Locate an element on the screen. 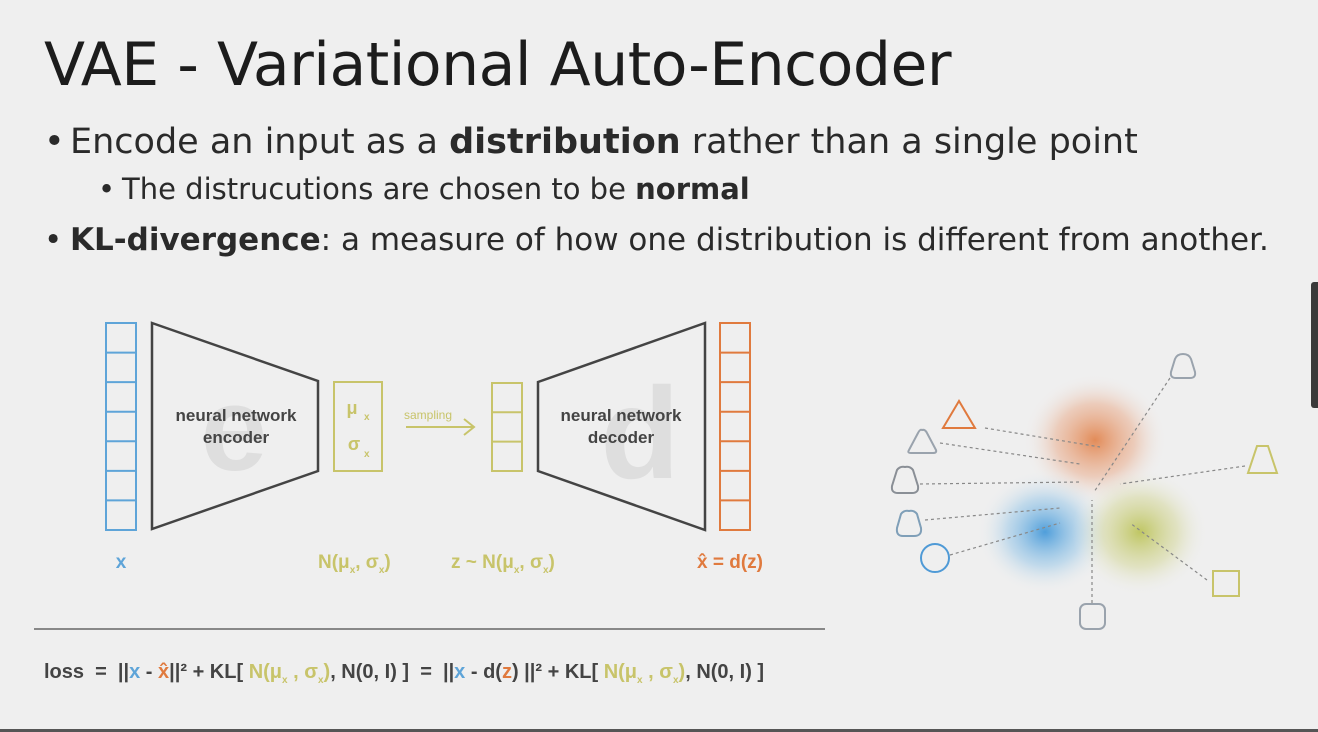  mu-symbol: μ is located at coordinates (351, 408).